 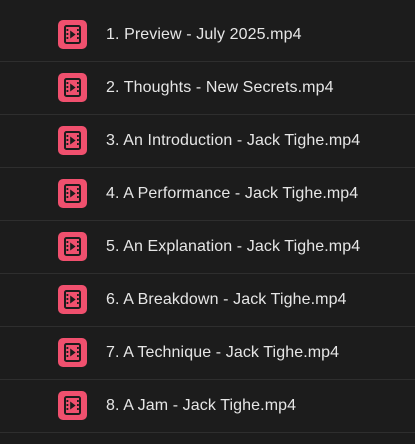 What do you see at coordinates (226, 299) in the screenshot?
I see `file-name: 6. A Breakdown - Jack Tighe.mp4` at bounding box center [226, 299].